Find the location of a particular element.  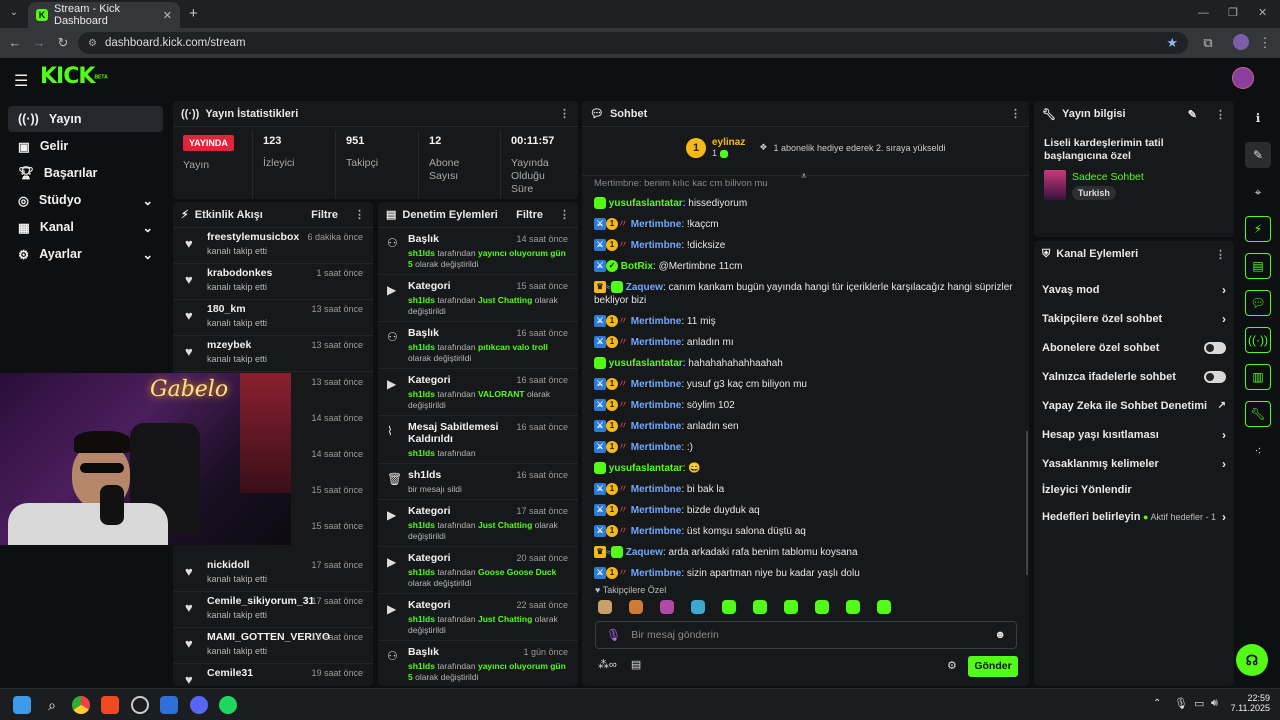

channel-action-item: İzleyici Yönlendir is located at coordinates (1134, 490).